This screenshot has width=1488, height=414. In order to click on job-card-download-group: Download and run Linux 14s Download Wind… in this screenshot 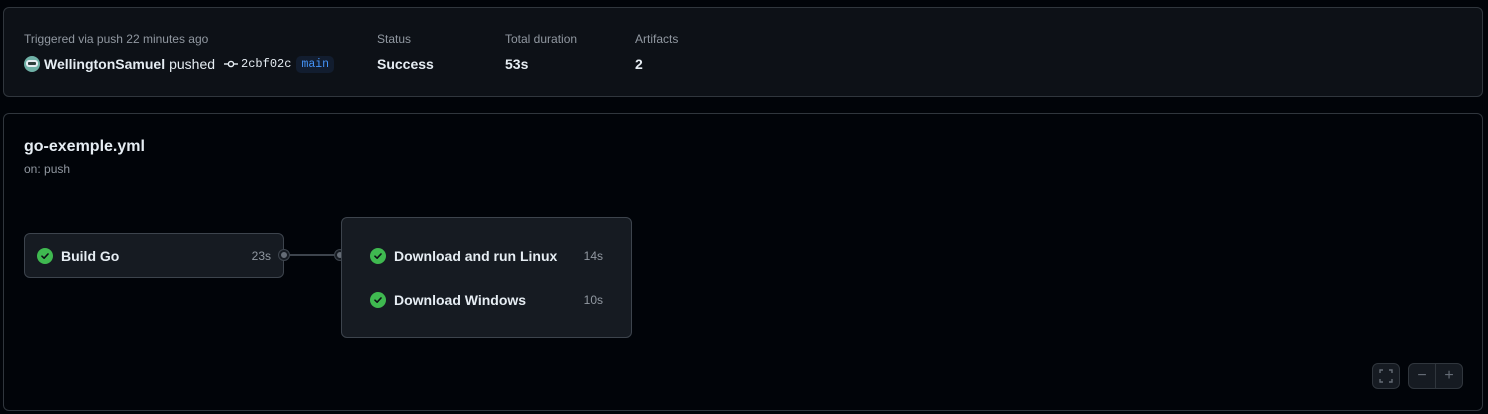, I will do `click(486, 277)`.